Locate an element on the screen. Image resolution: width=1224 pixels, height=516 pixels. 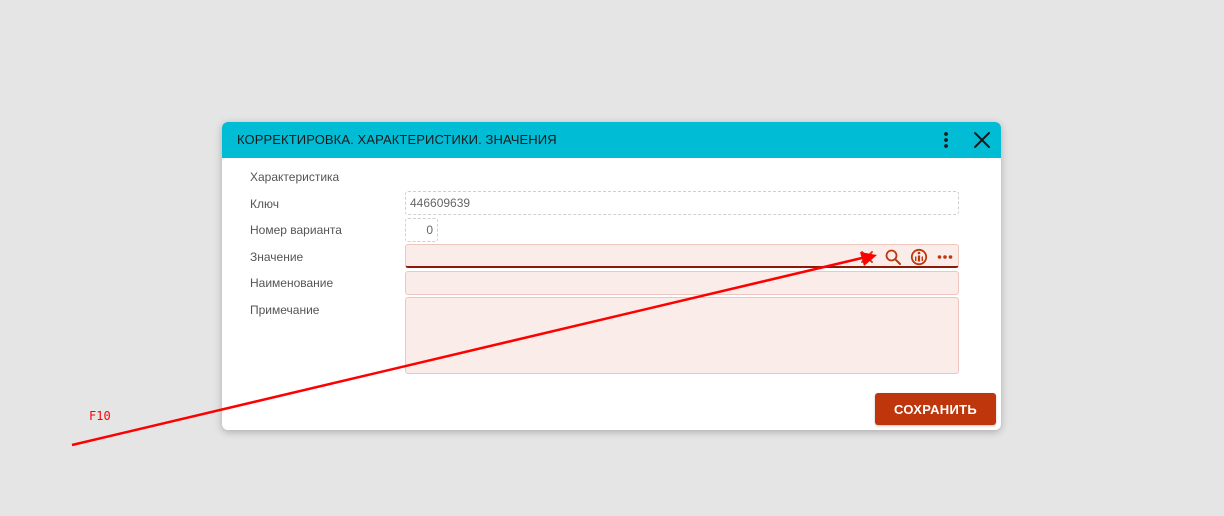
clear-icon is located at coordinates (867, 257).